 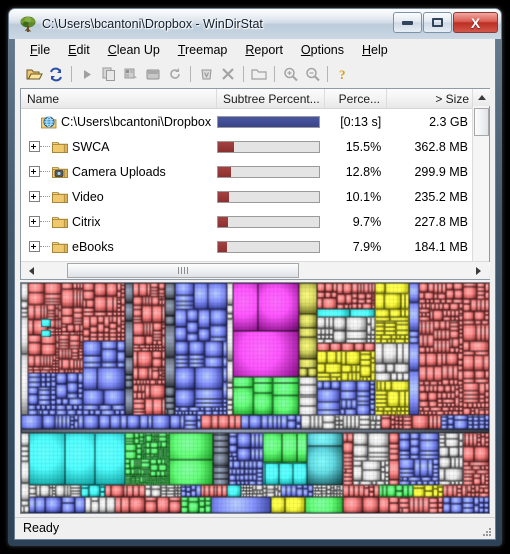 I want to click on continue-play-icon, so click(x=87, y=74).